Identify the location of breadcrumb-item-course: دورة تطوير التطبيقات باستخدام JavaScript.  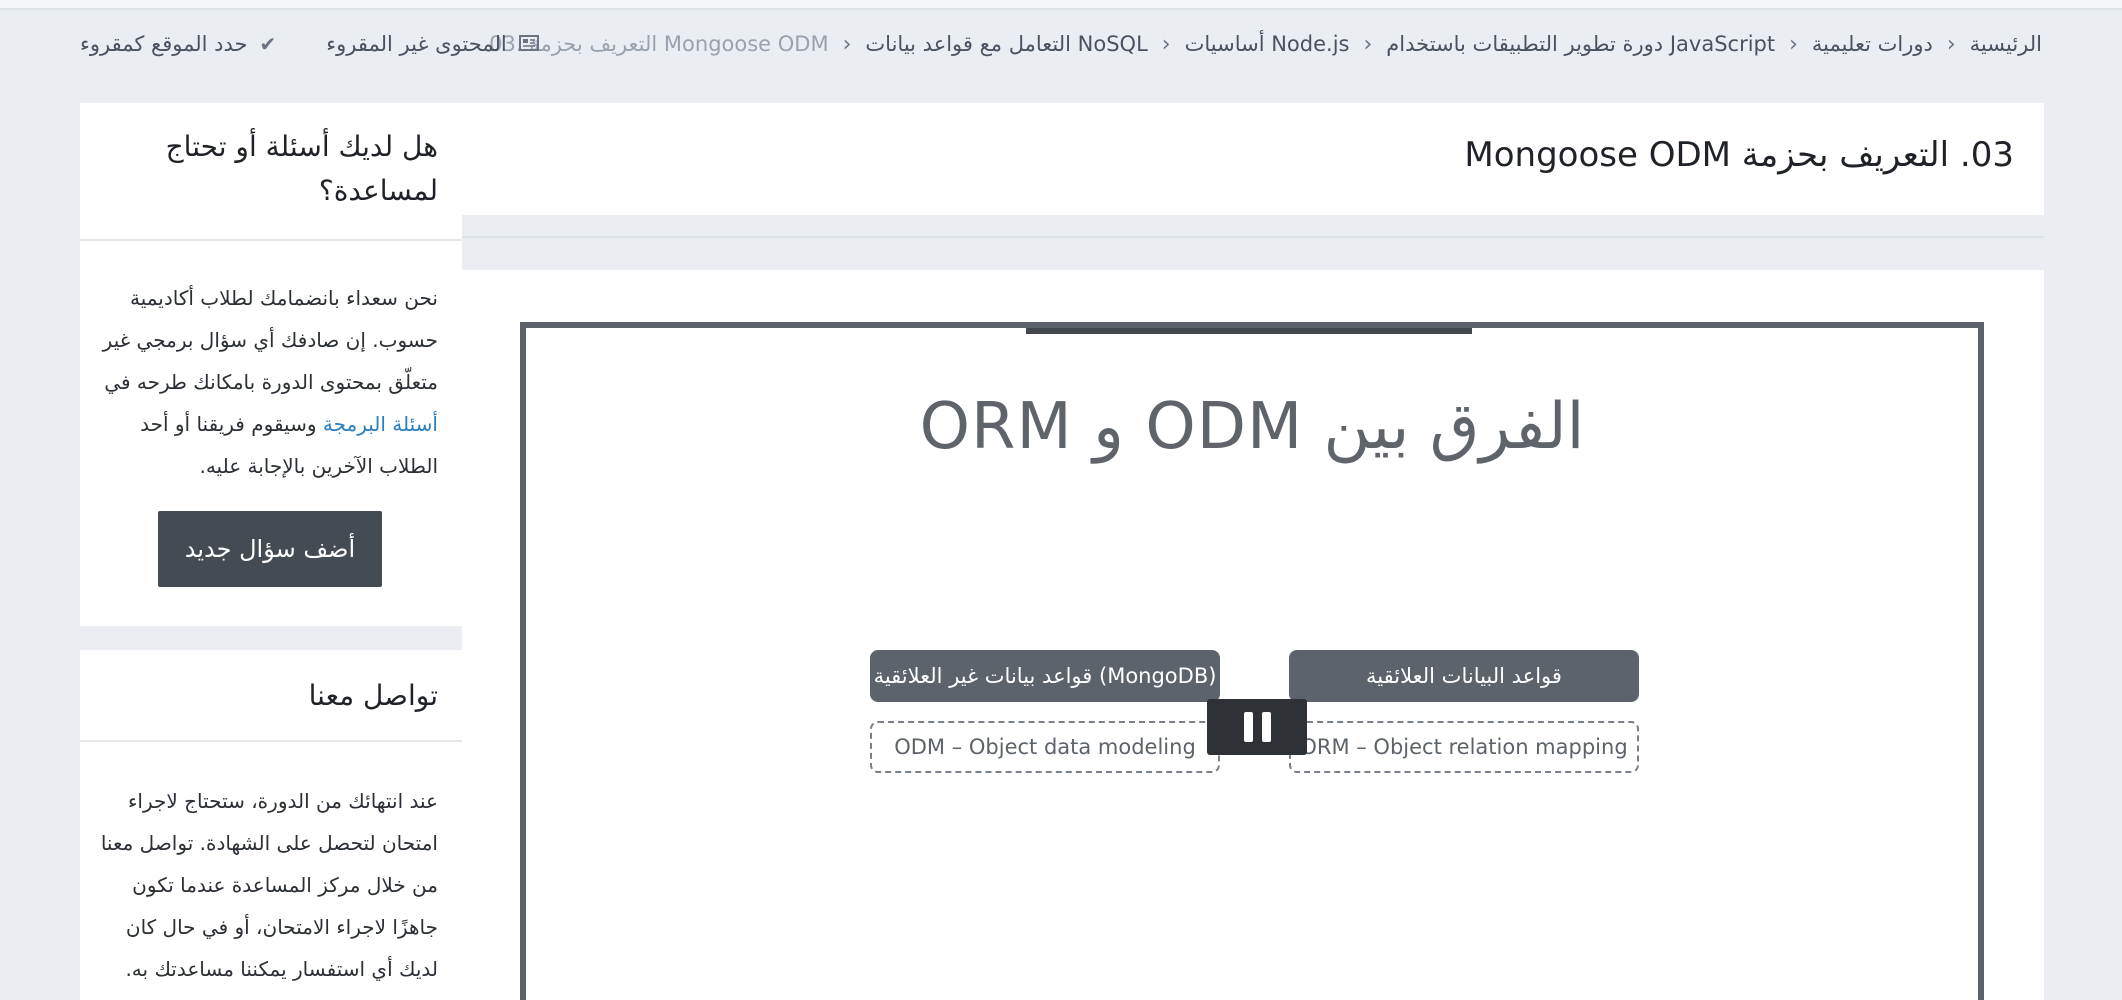
(1580, 44).